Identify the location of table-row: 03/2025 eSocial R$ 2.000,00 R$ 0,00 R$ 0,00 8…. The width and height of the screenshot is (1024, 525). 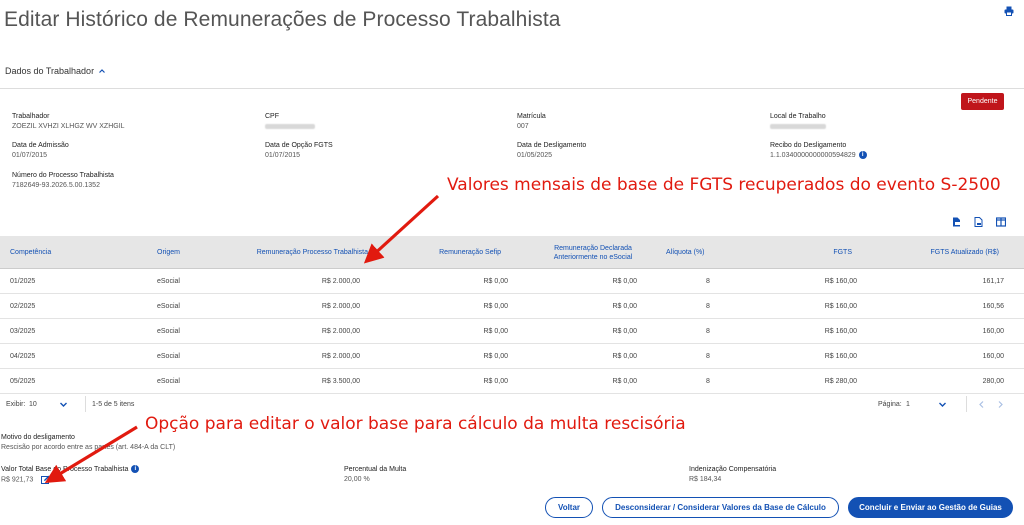
(512, 331).